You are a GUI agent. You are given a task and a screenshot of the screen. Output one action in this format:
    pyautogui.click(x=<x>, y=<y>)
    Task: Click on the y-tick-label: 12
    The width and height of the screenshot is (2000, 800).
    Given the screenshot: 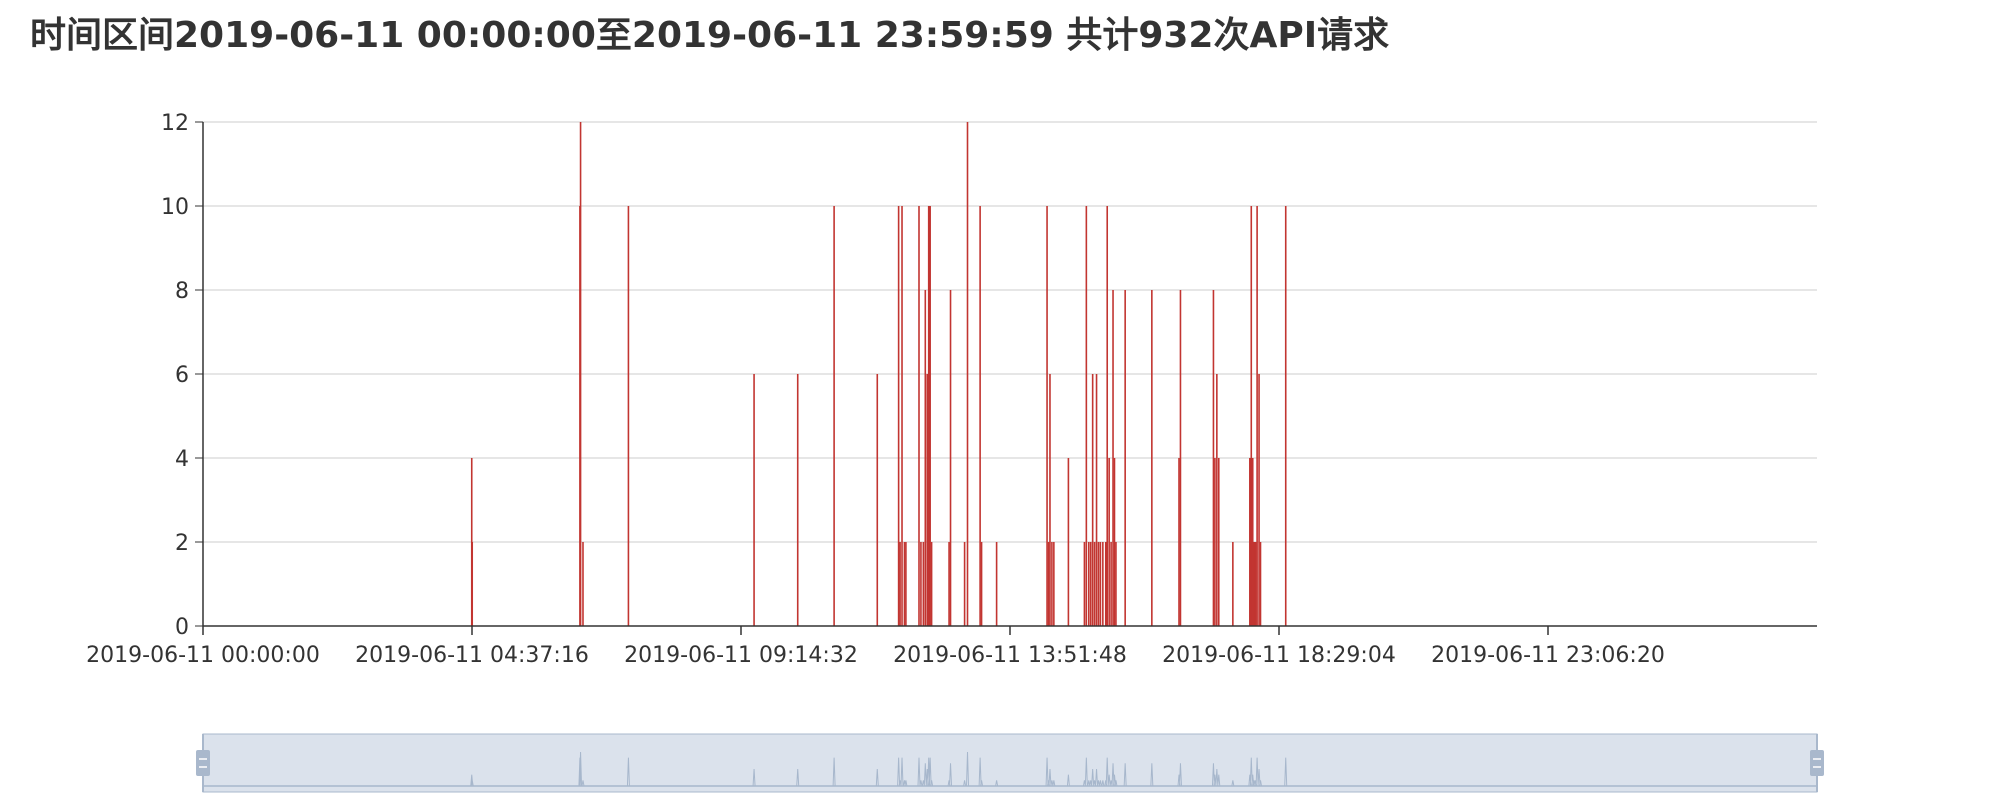 What is the action you would take?
    pyautogui.click(x=175, y=123)
    